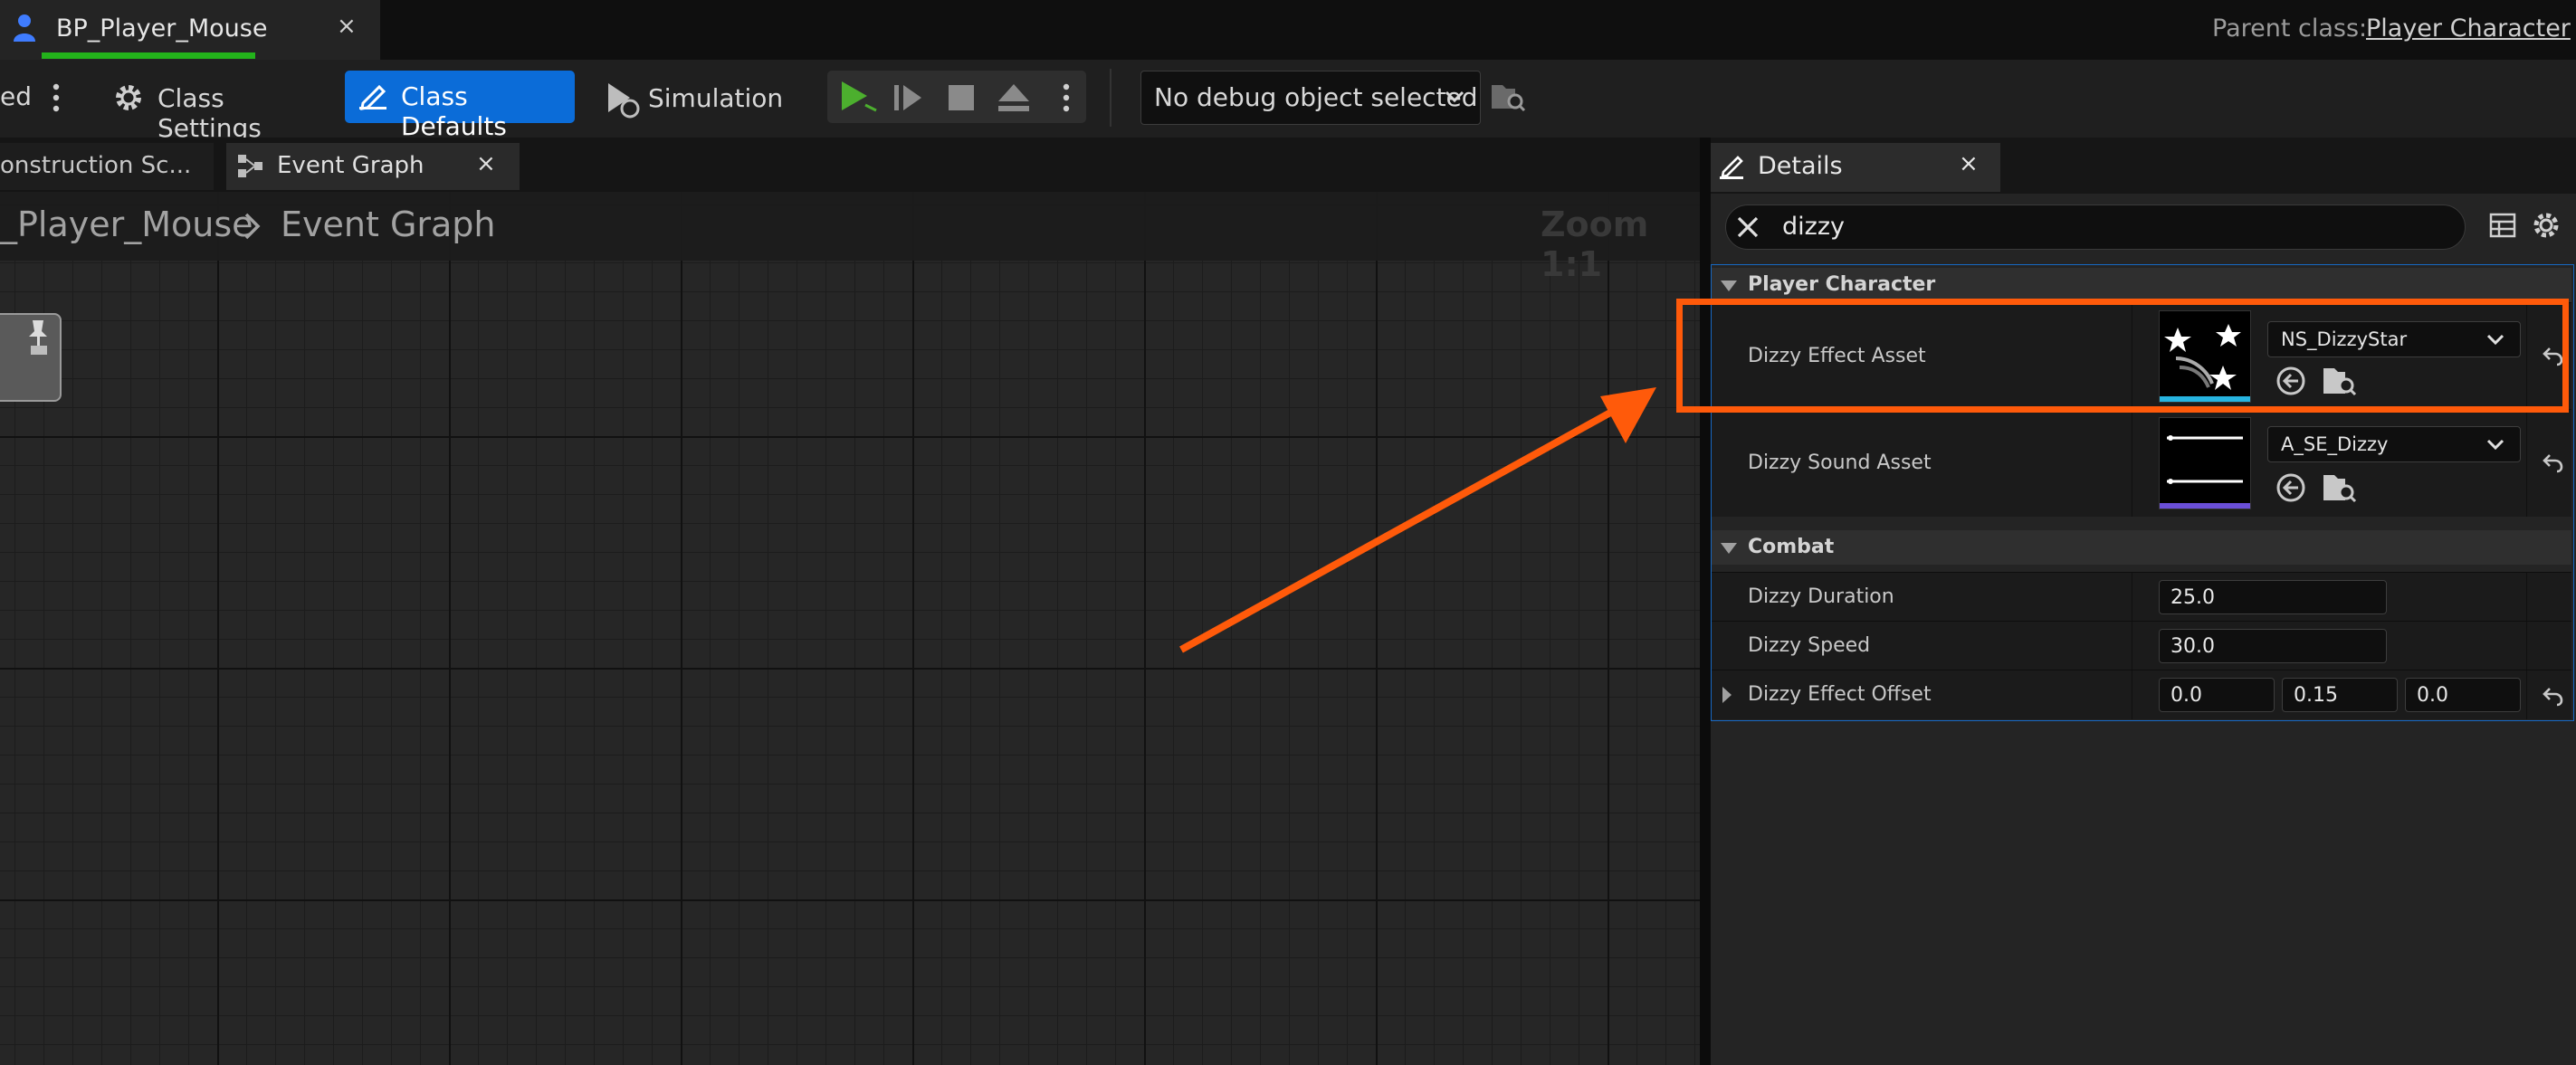 This screenshot has height=1065, width=2576. What do you see at coordinates (351, 165) in the screenshot?
I see `tab-event-graph-label: Event Graph` at bounding box center [351, 165].